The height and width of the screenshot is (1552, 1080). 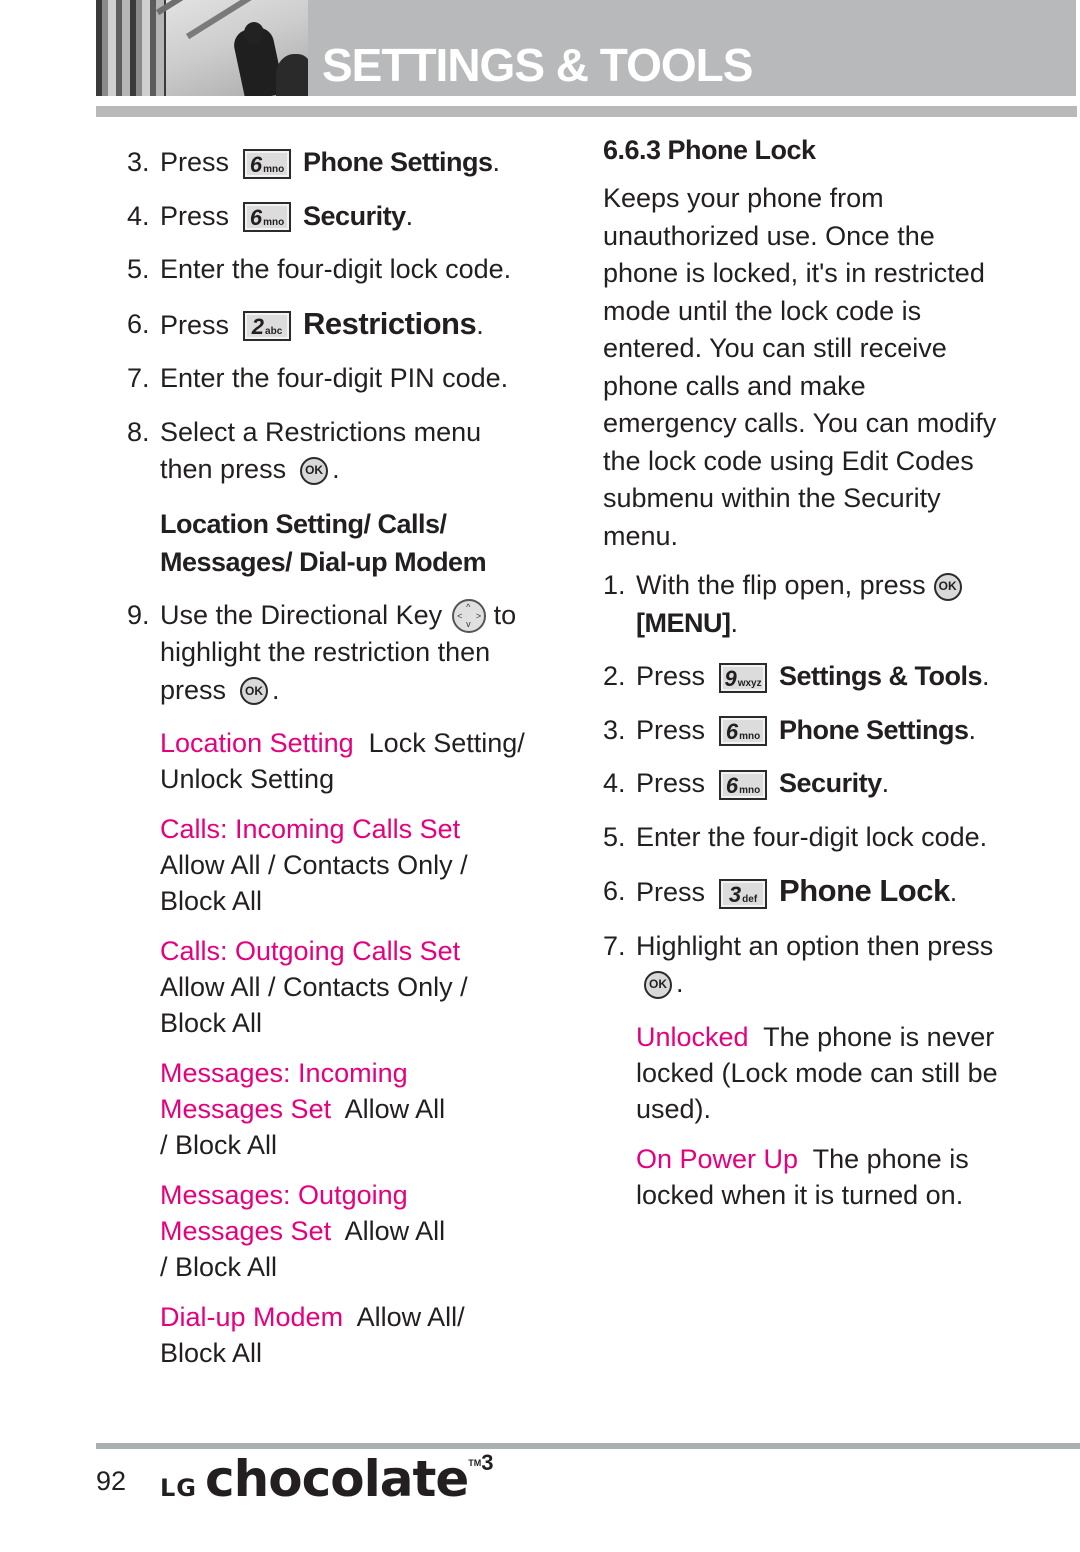 What do you see at coordinates (315, 1335) in the screenshot?
I see `option-dialup-modem: Dial-up Modem Allow All/ Block All` at bounding box center [315, 1335].